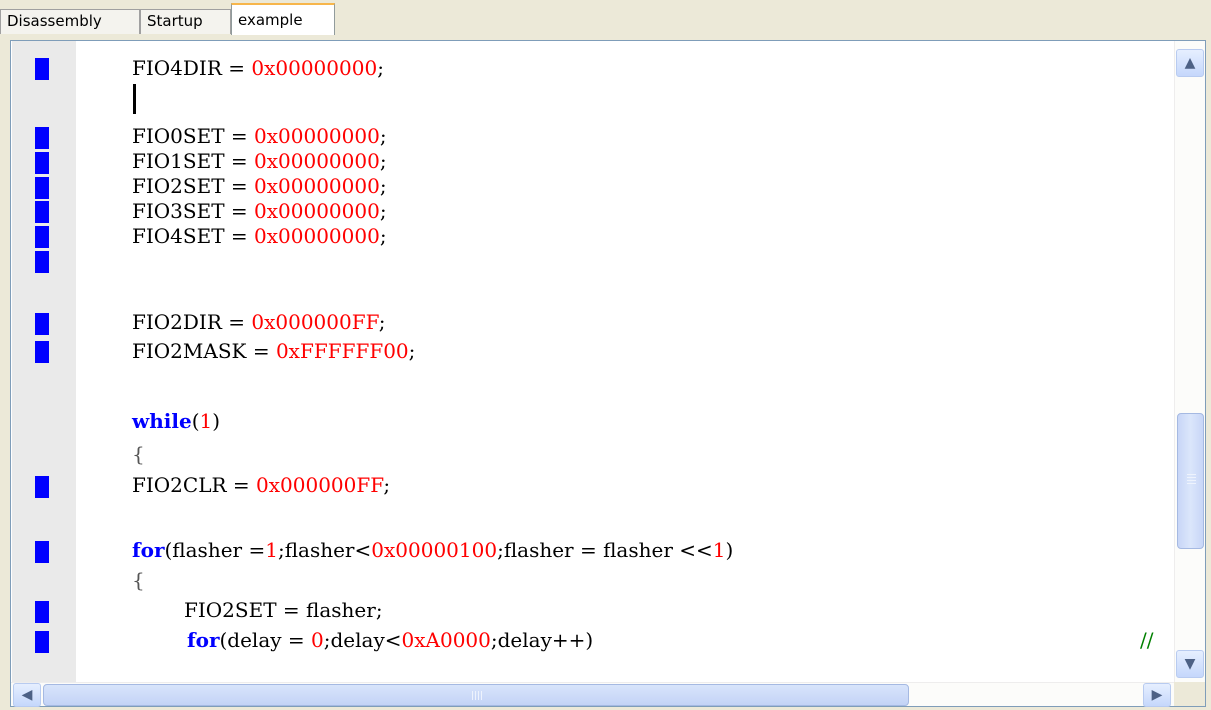 This screenshot has width=1211, height=710. What do you see at coordinates (193, 236) in the screenshot?
I see `code-text: FIO4SET =` at bounding box center [193, 236].